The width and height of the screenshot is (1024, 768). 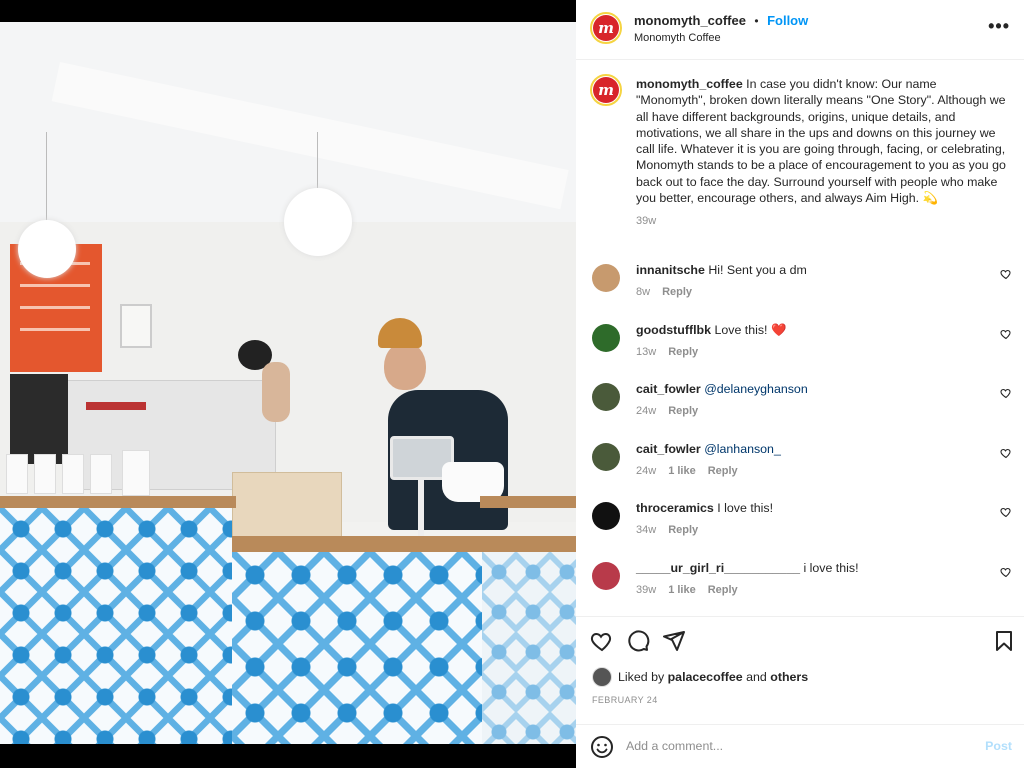 What do you see at coordinates (800, 404) in the screenshot?
I see `comment-row: cait_fowler @delaneyghanson 24w Reply` at bounding box center [800, 404].